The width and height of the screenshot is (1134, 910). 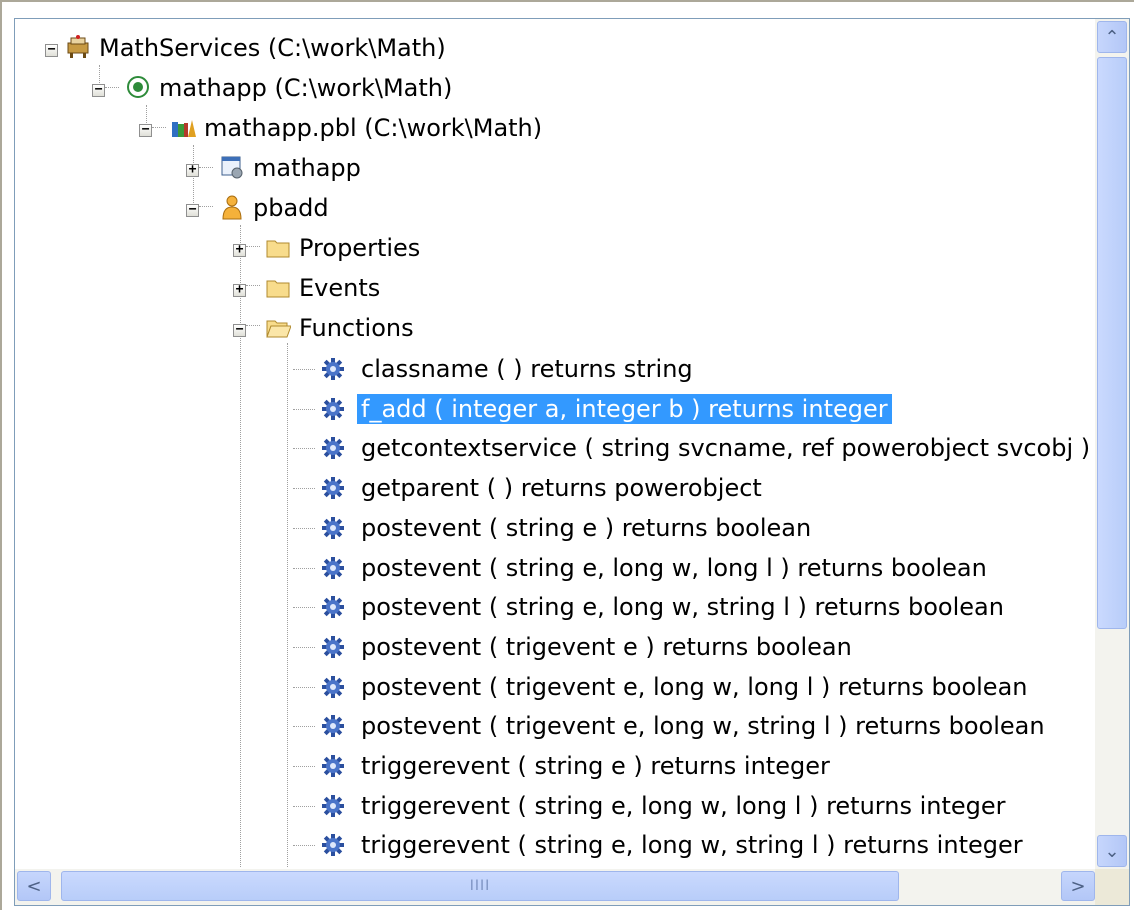 I want to click on vertical-scroll-thumb, so click(x=1112, y=343).